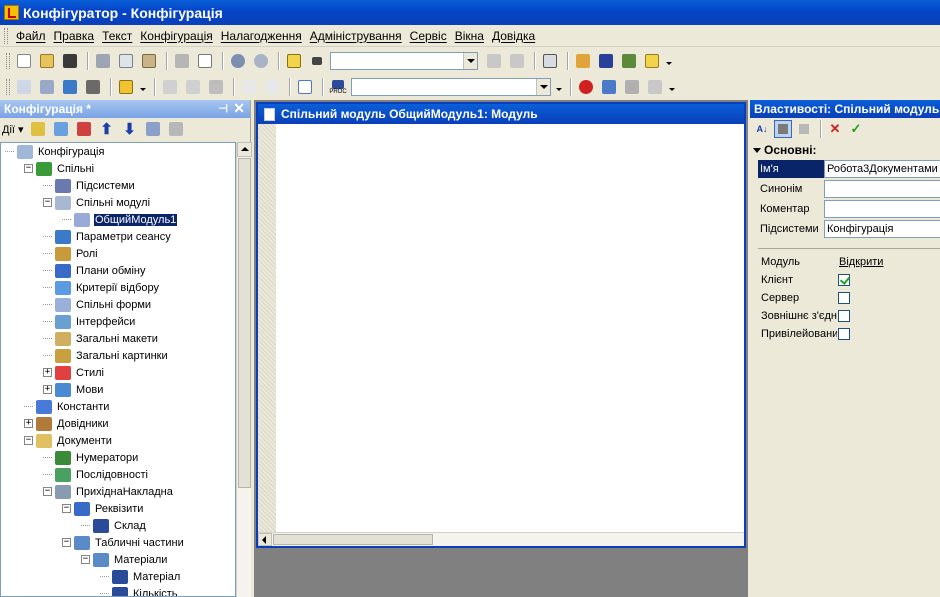  I want to click on find-next-button, so click(317, 61).